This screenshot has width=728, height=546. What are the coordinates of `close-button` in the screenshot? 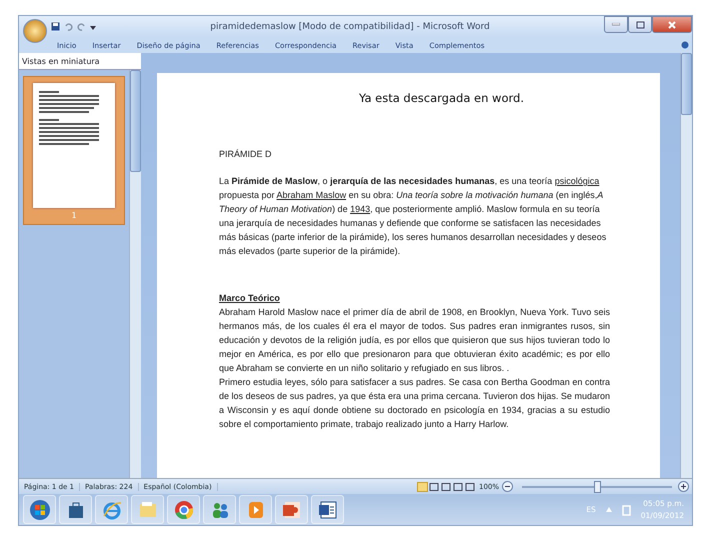 It's located at (672, 24).